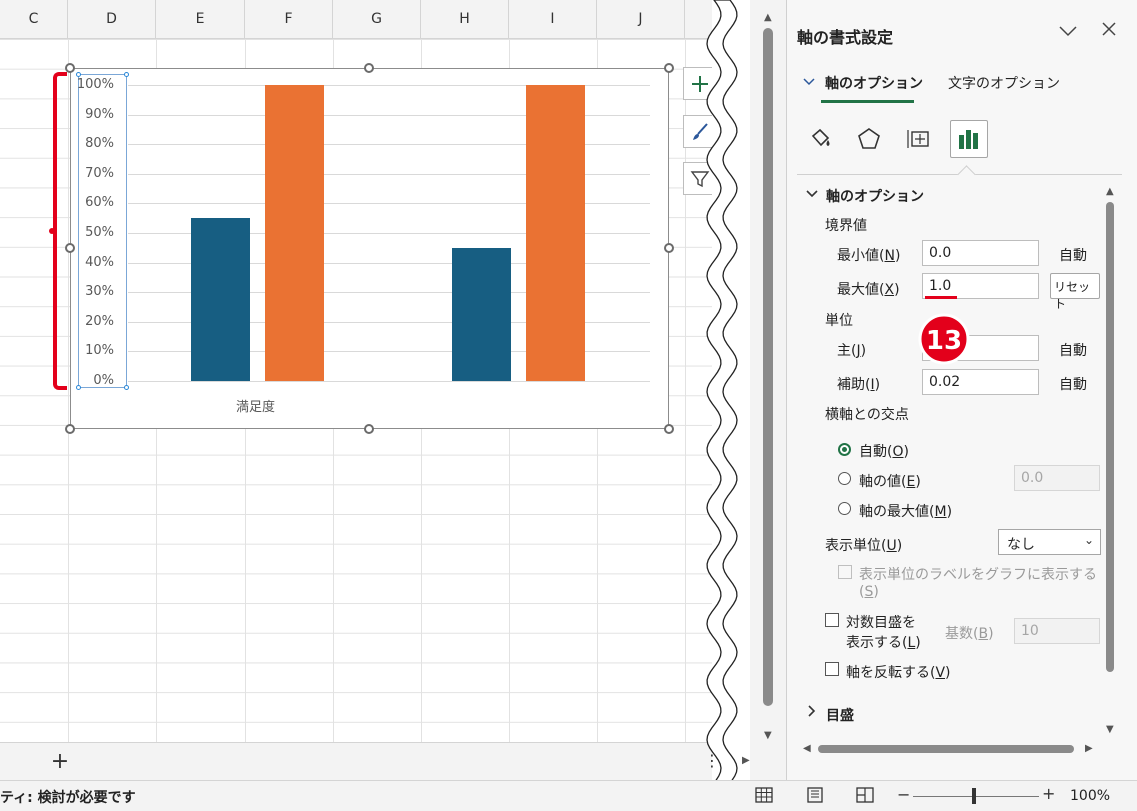 This screenshot has height=811, width=1137. Describe the element at coordinates (884, 451) in the screenshot. I see `cross-auto-label: 自動(O)` at that location.